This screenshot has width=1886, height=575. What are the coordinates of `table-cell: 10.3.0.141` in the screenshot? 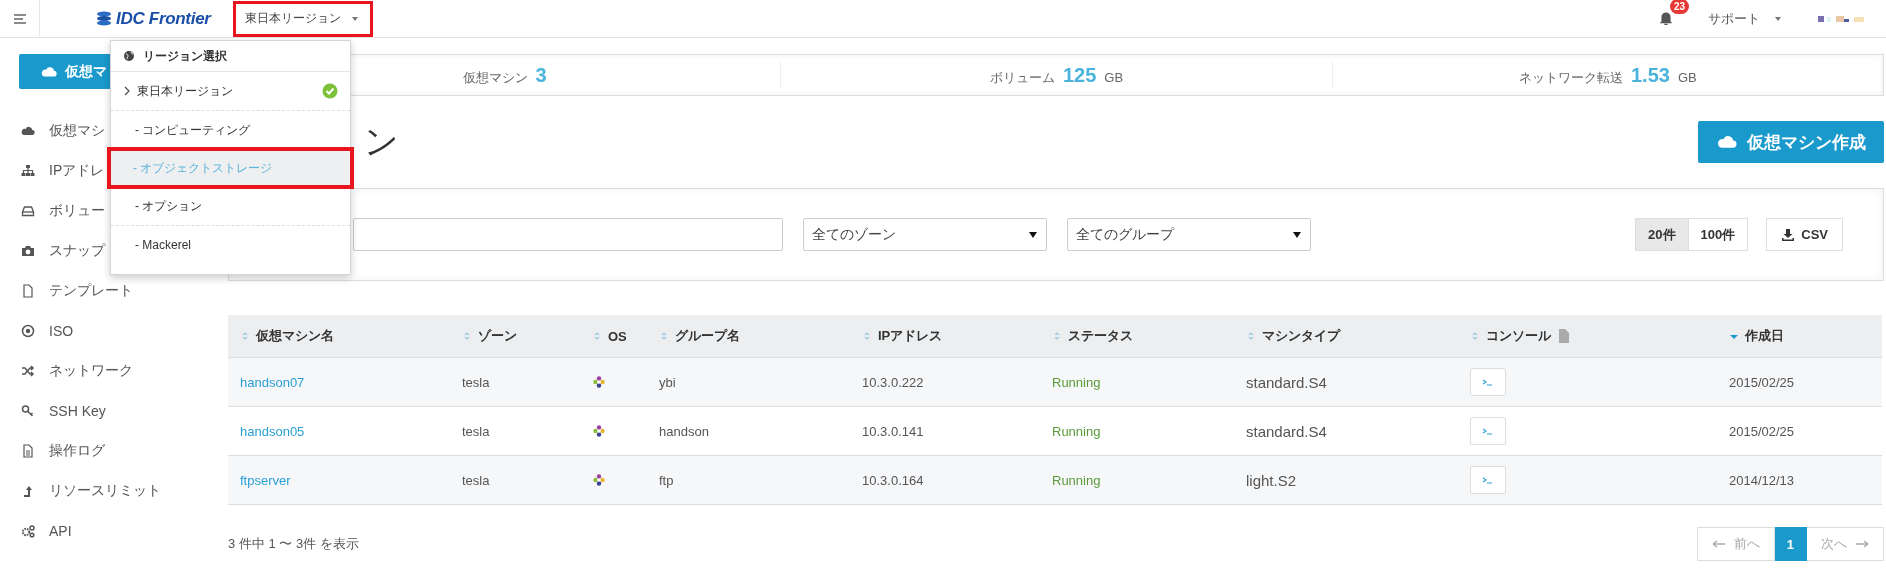 It's located at (893, 431).